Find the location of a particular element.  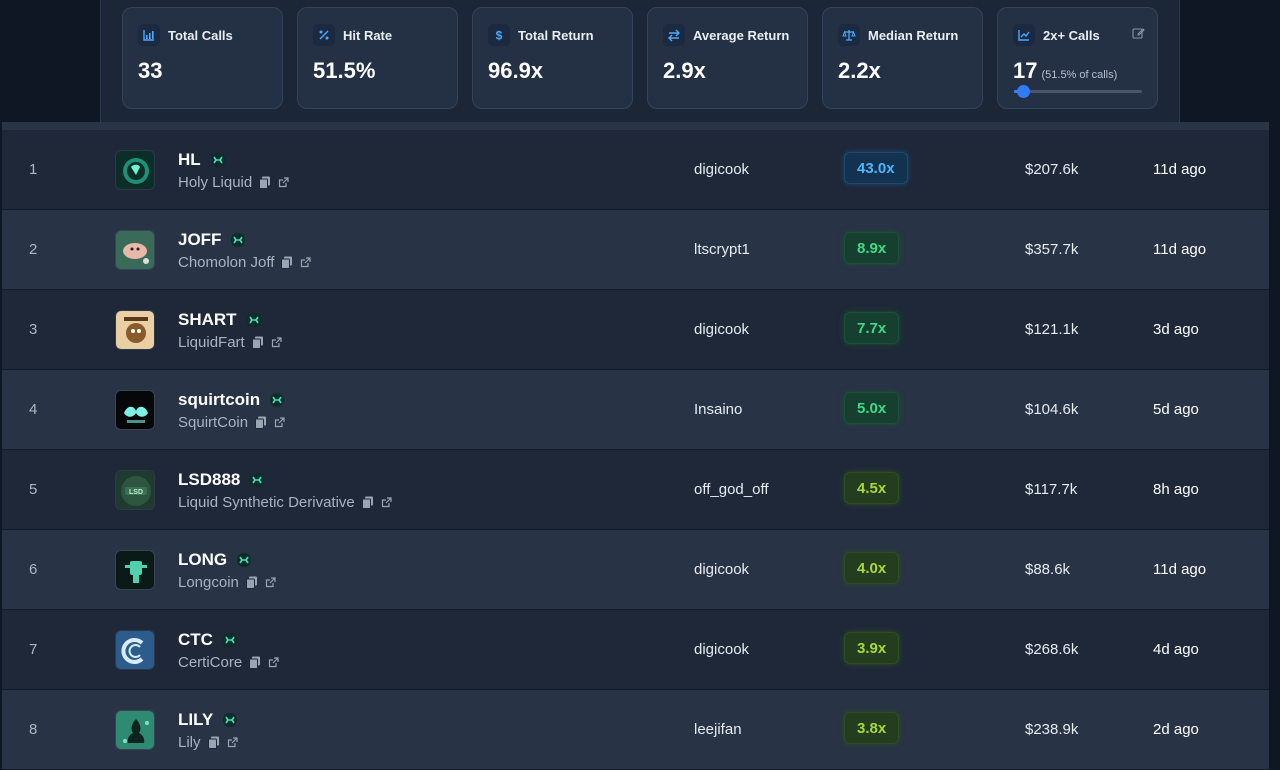

table-row: 8 LILY Lily leejifan 3.8x $238.9k 2d ago is located at coordinates (635, 730).